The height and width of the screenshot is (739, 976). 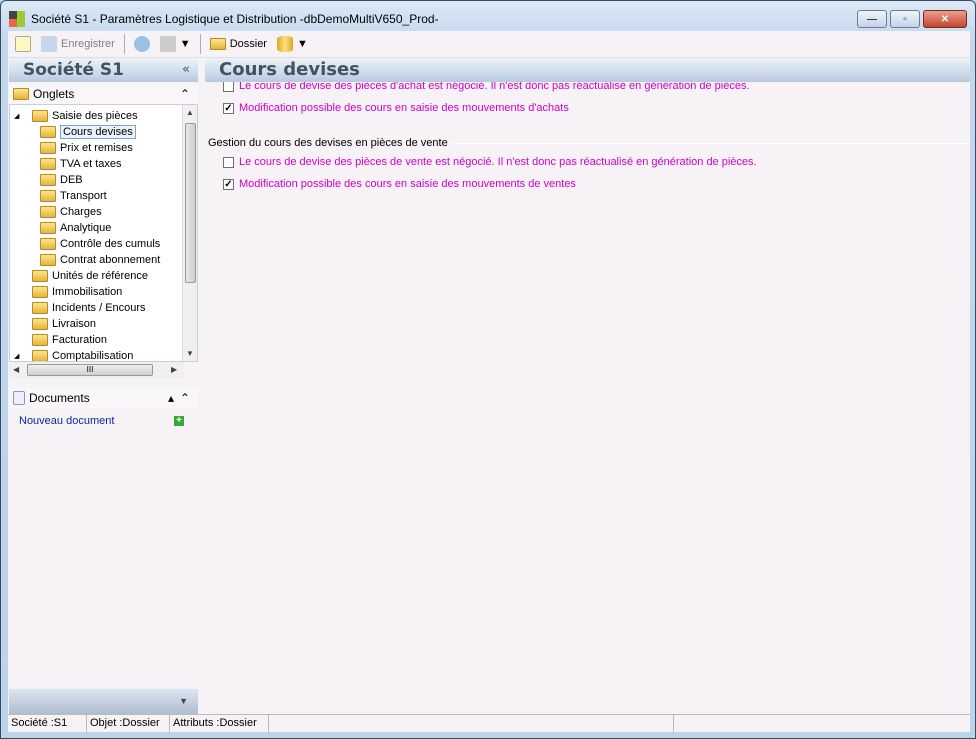 I want to click on toolbar: Enregistrer ▼ Dossier ▼, so click(x=489, y=44).